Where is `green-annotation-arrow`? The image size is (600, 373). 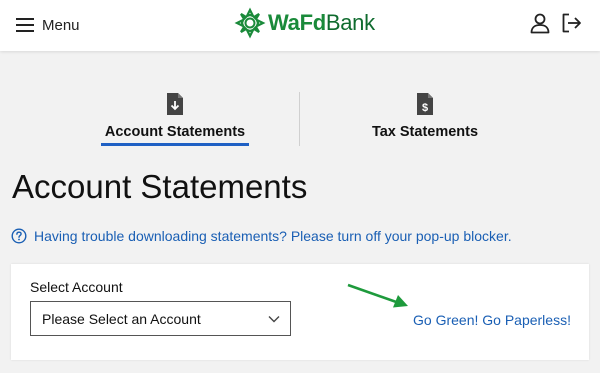 green-annotation-arrow is located at coordinates (377, 295).